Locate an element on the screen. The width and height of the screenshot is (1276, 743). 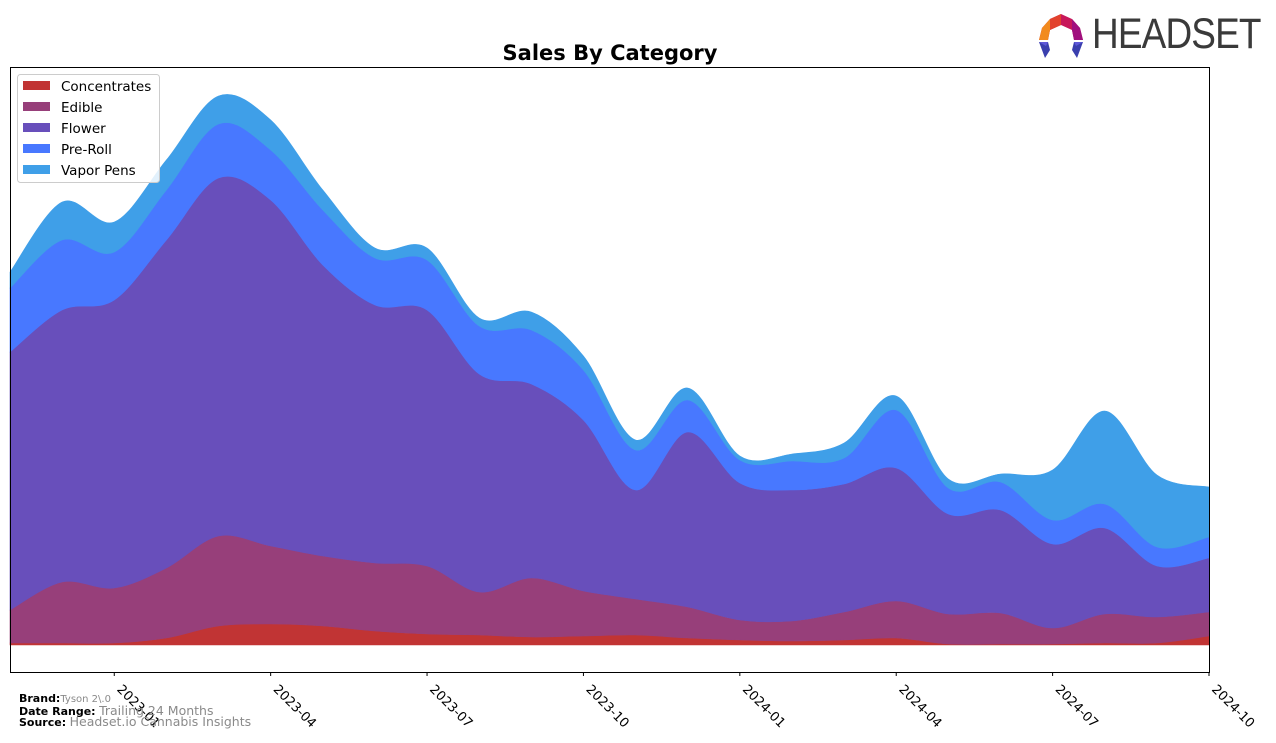
x-tick-label: 2023-07 is located at coordinates (450, 706).